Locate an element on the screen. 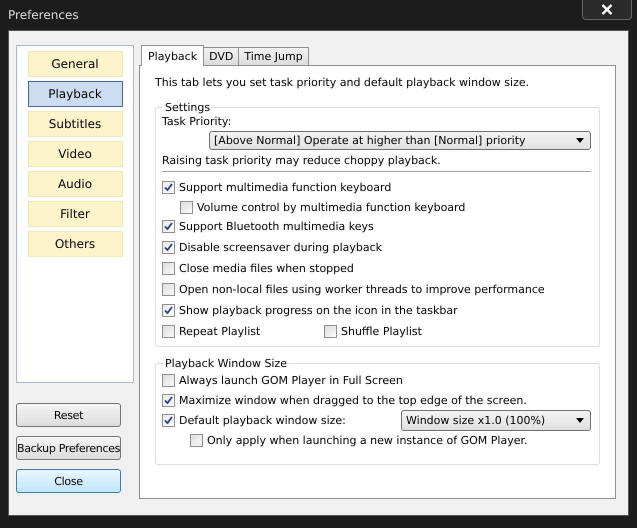  checkbox-label: Shuffle Playlist is located at coordinates (381, 331).